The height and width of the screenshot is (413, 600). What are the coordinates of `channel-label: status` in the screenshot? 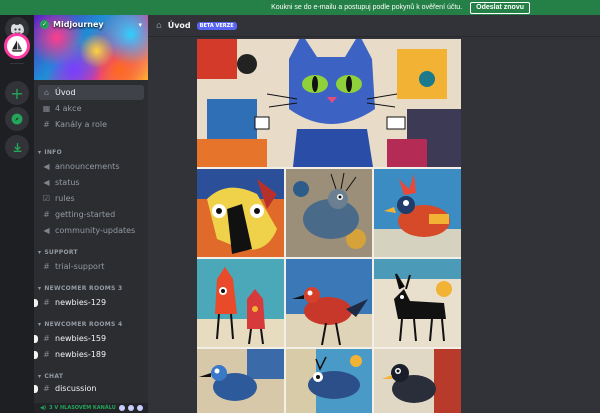 It's located at (67, 182).